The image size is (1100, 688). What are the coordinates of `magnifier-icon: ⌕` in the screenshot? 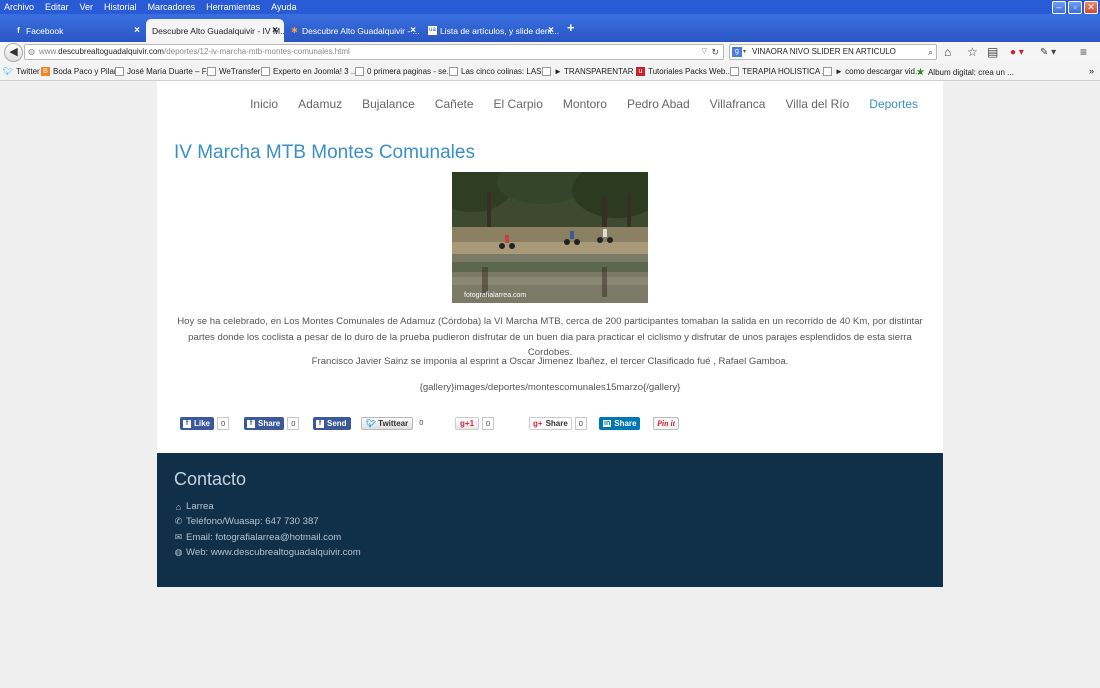 It's located at (930, 52).